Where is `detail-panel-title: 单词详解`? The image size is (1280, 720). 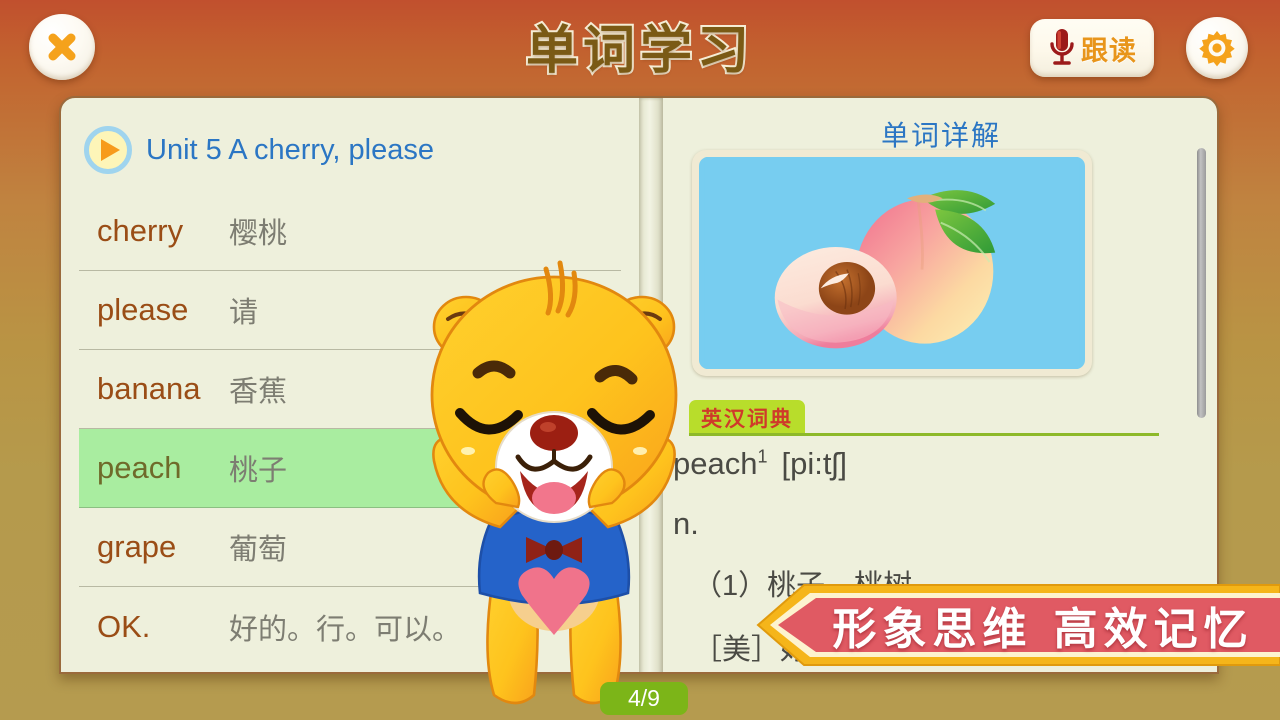
detail-panel-title: 单词详解 is located at coordinates (940, 135).